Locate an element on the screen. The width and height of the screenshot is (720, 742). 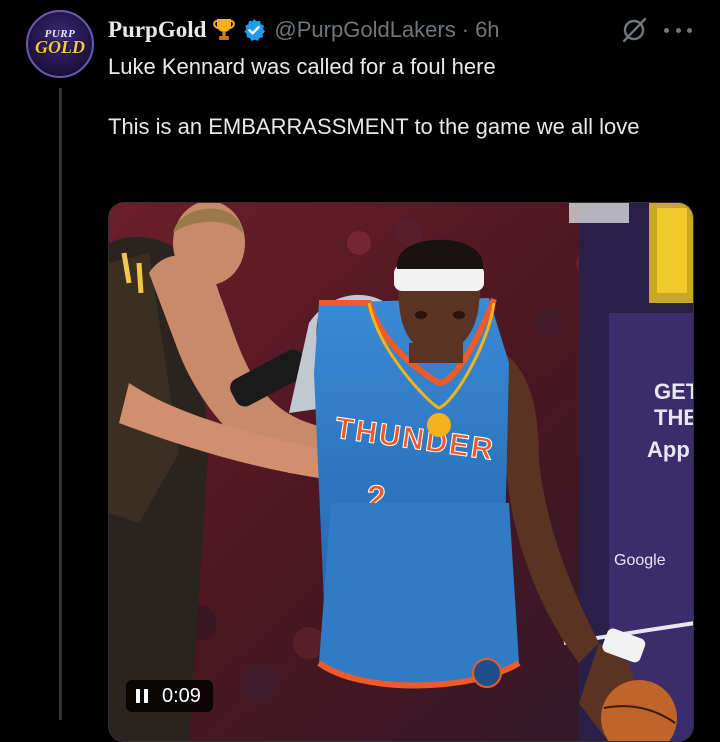
board-line-2: THE is located at coordinates (674, 417).